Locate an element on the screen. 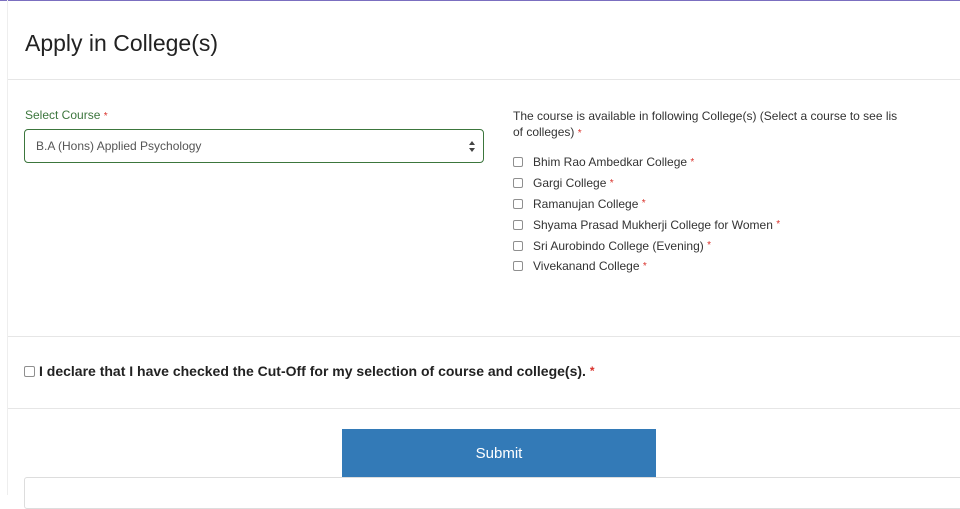  select-course-label: Select Course * is located at coordinates (66, 115).